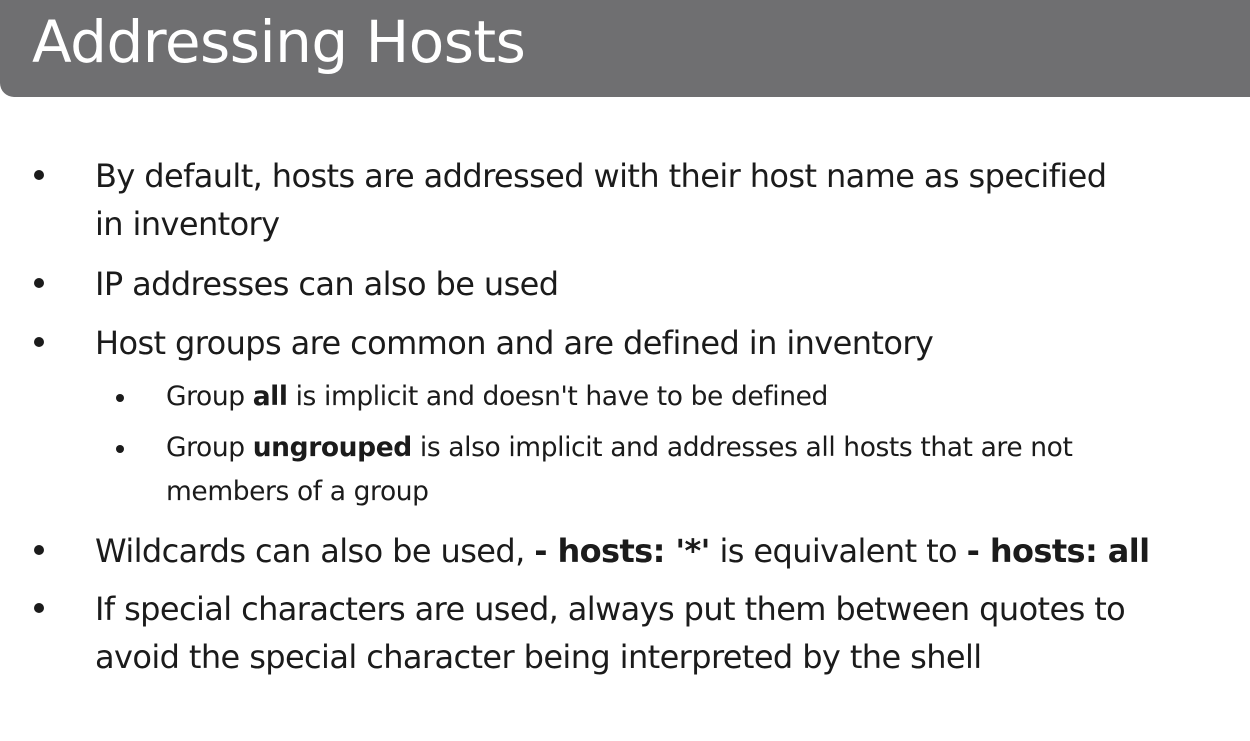 The image size is (1250, 741). What do you see at coordinates (838, 551) in the screenshot?
I see `bullet-4-mid: is equivalent to` at bounding box center [838, 551].